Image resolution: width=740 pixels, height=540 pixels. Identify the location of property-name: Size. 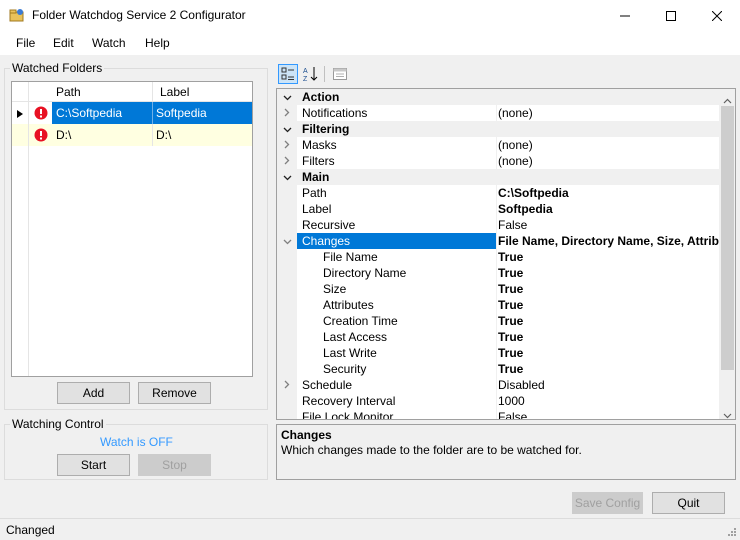
(335, 289).